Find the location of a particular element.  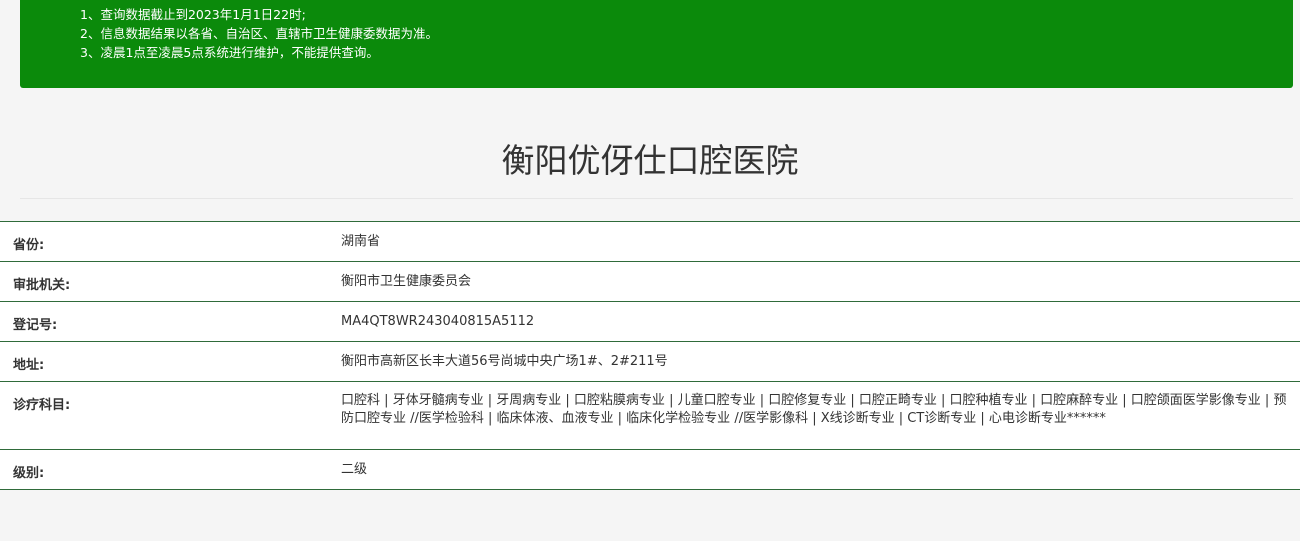

table-row-province: 省份: 湖南省 is located at coordinates (650, 242).